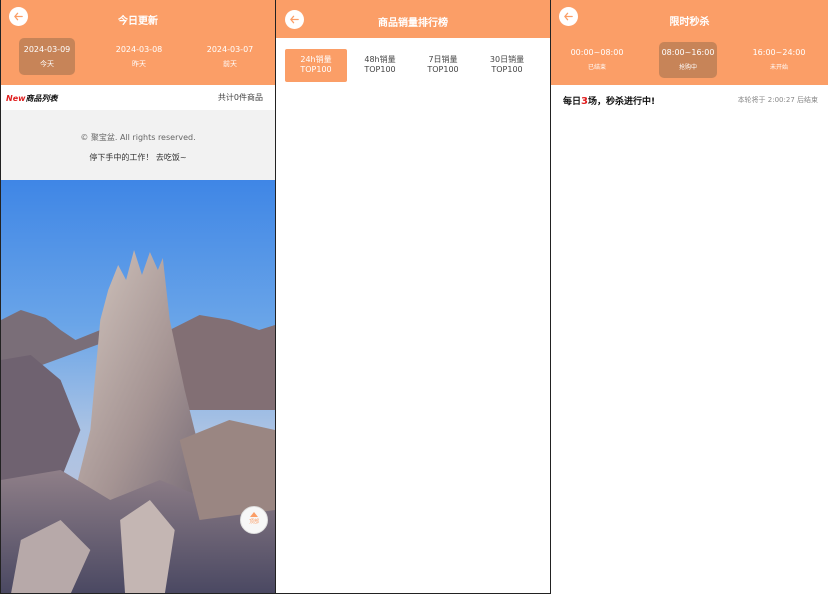 The height and width of the screenshot is (594, 828). What do you see at coordinates (47, 49) in the screenshot?
I see `date-tab-date: 2024-03-09` at bounding box center [47, 49].